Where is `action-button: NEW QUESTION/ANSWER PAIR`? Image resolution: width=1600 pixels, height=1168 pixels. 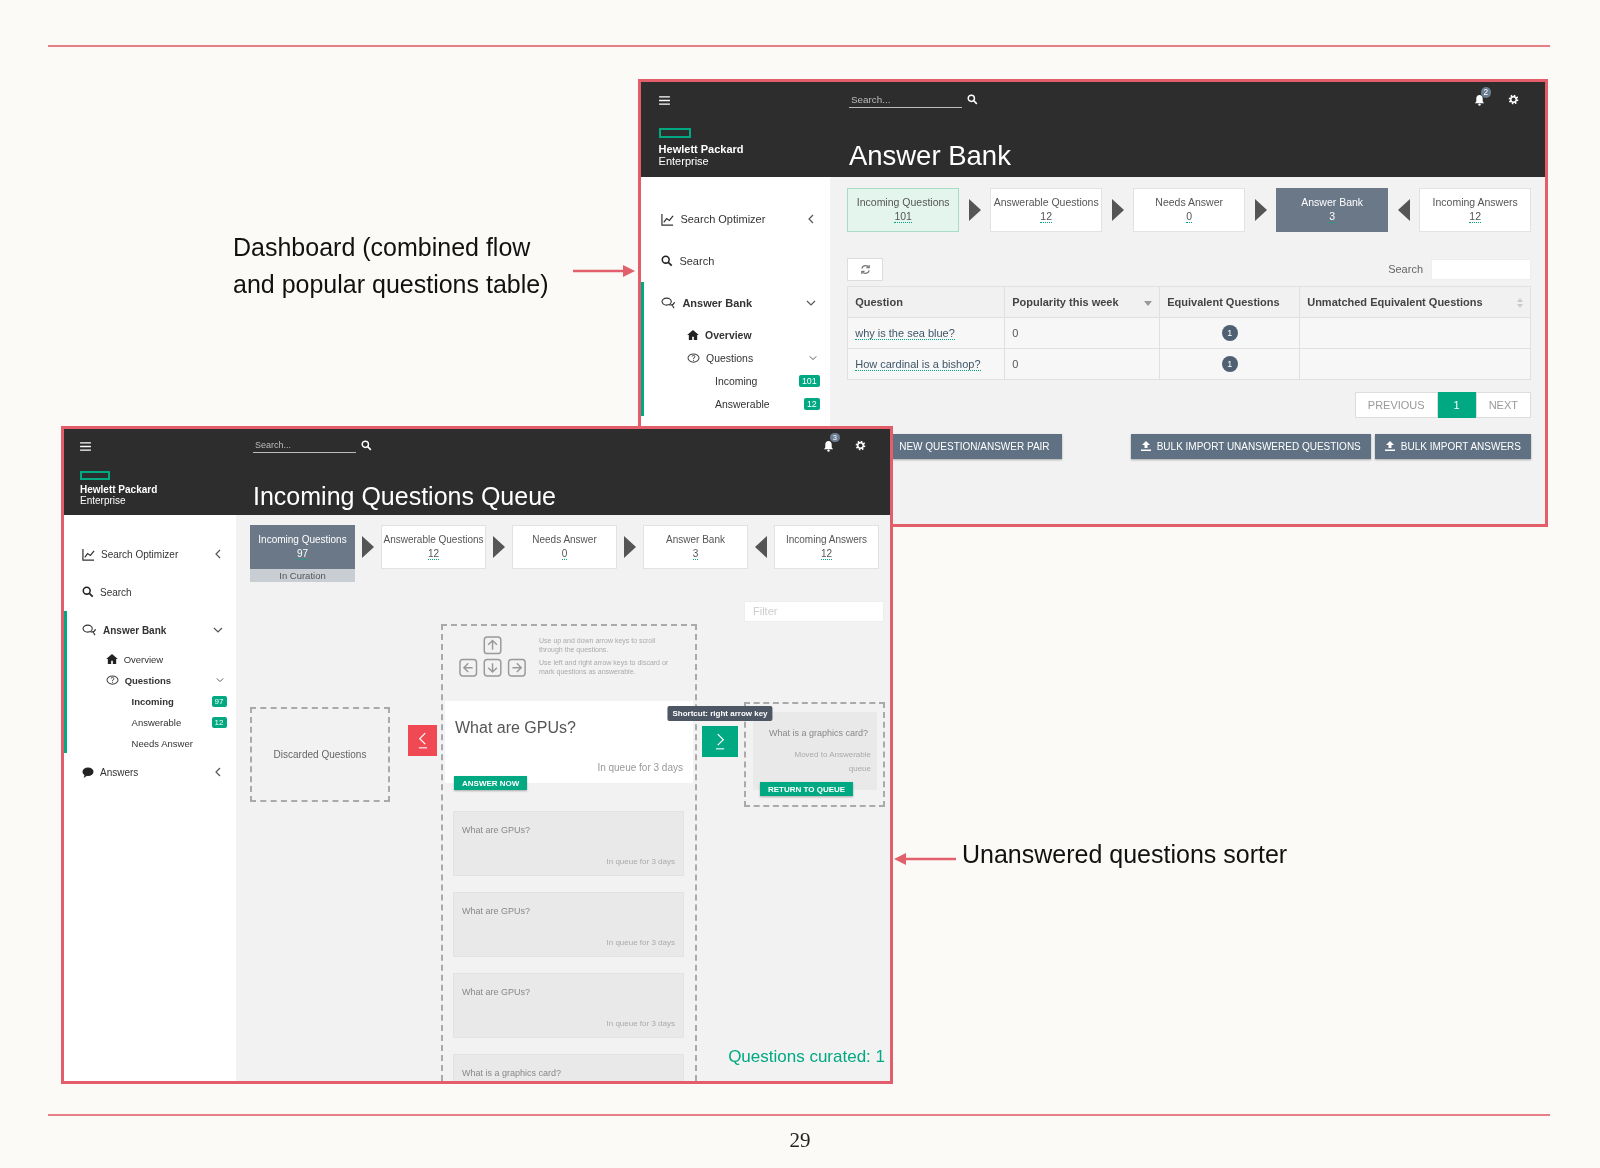
action-button: NEW QUESTION/ANSWER PAIR is located at coordinates (977, 446).